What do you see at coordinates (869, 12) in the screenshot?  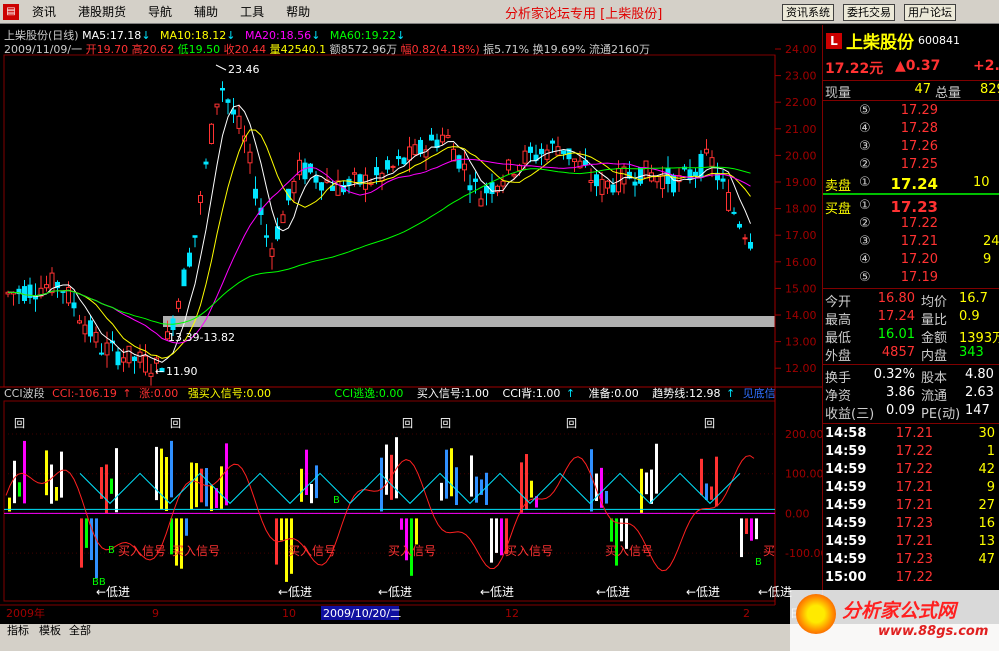 I see `trade-button: 委托交易` at bounding box center [869, 12].